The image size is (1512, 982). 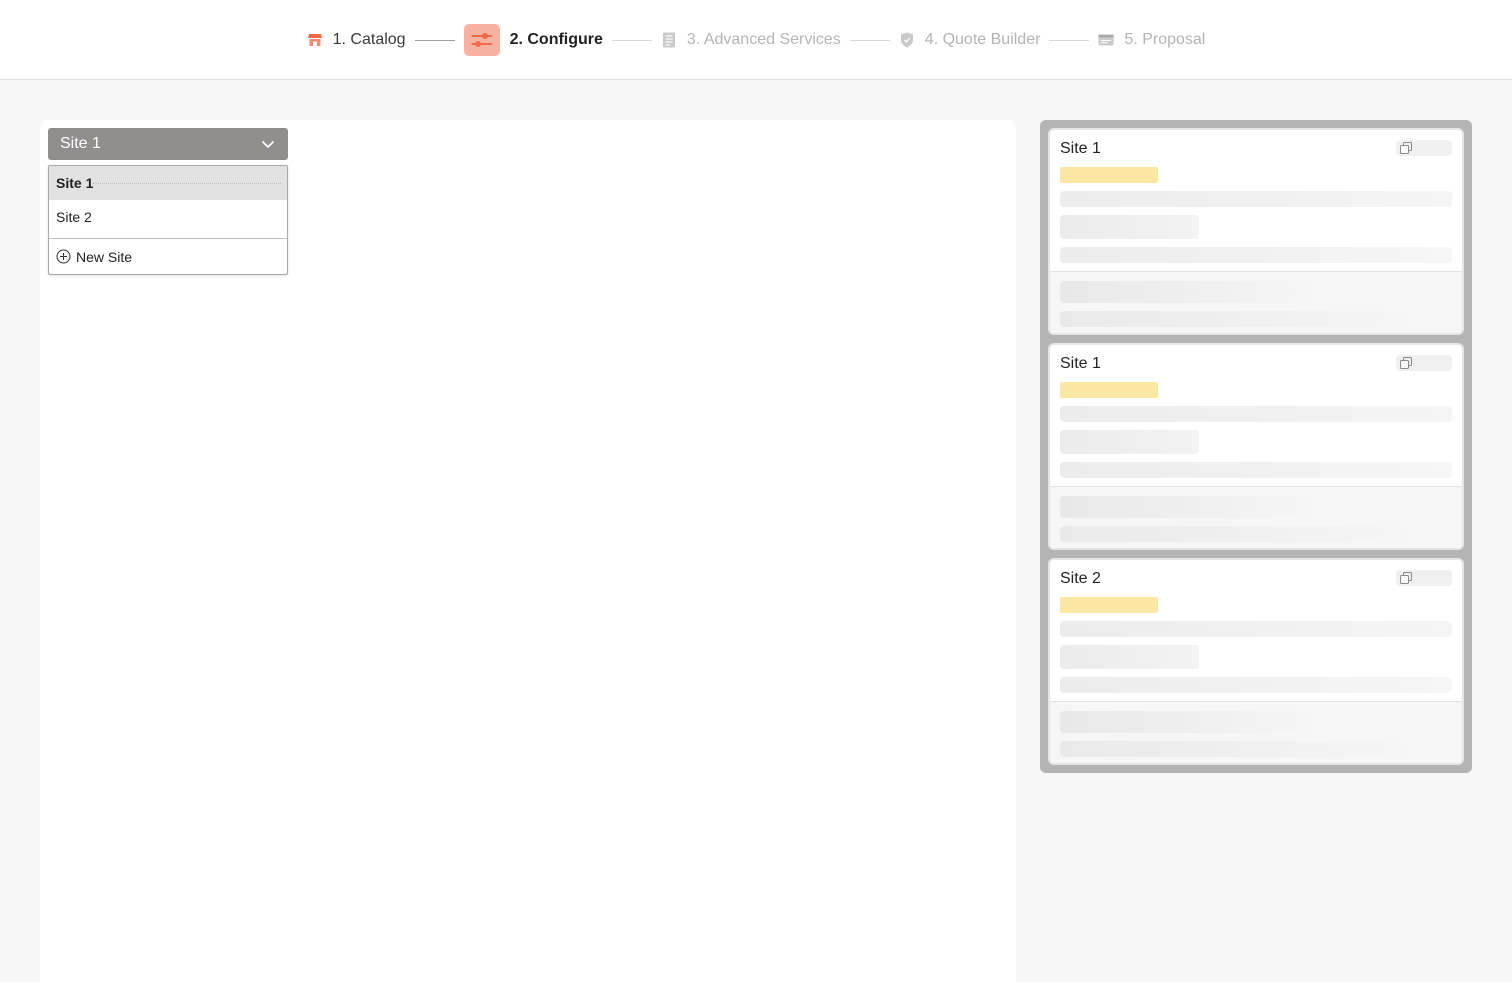 I want to click on shield-badge-icon, so click(x=907, y=40).